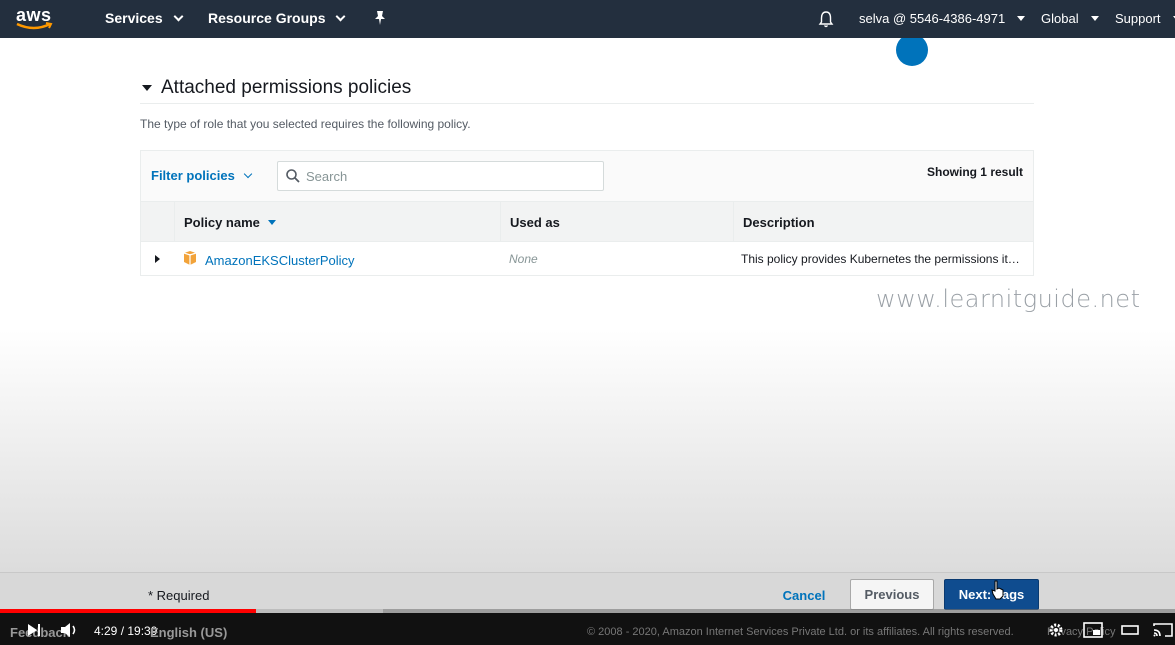  I want to click on policy-name-link: AmazonEKSClusterPolicy, so click(280, 260).